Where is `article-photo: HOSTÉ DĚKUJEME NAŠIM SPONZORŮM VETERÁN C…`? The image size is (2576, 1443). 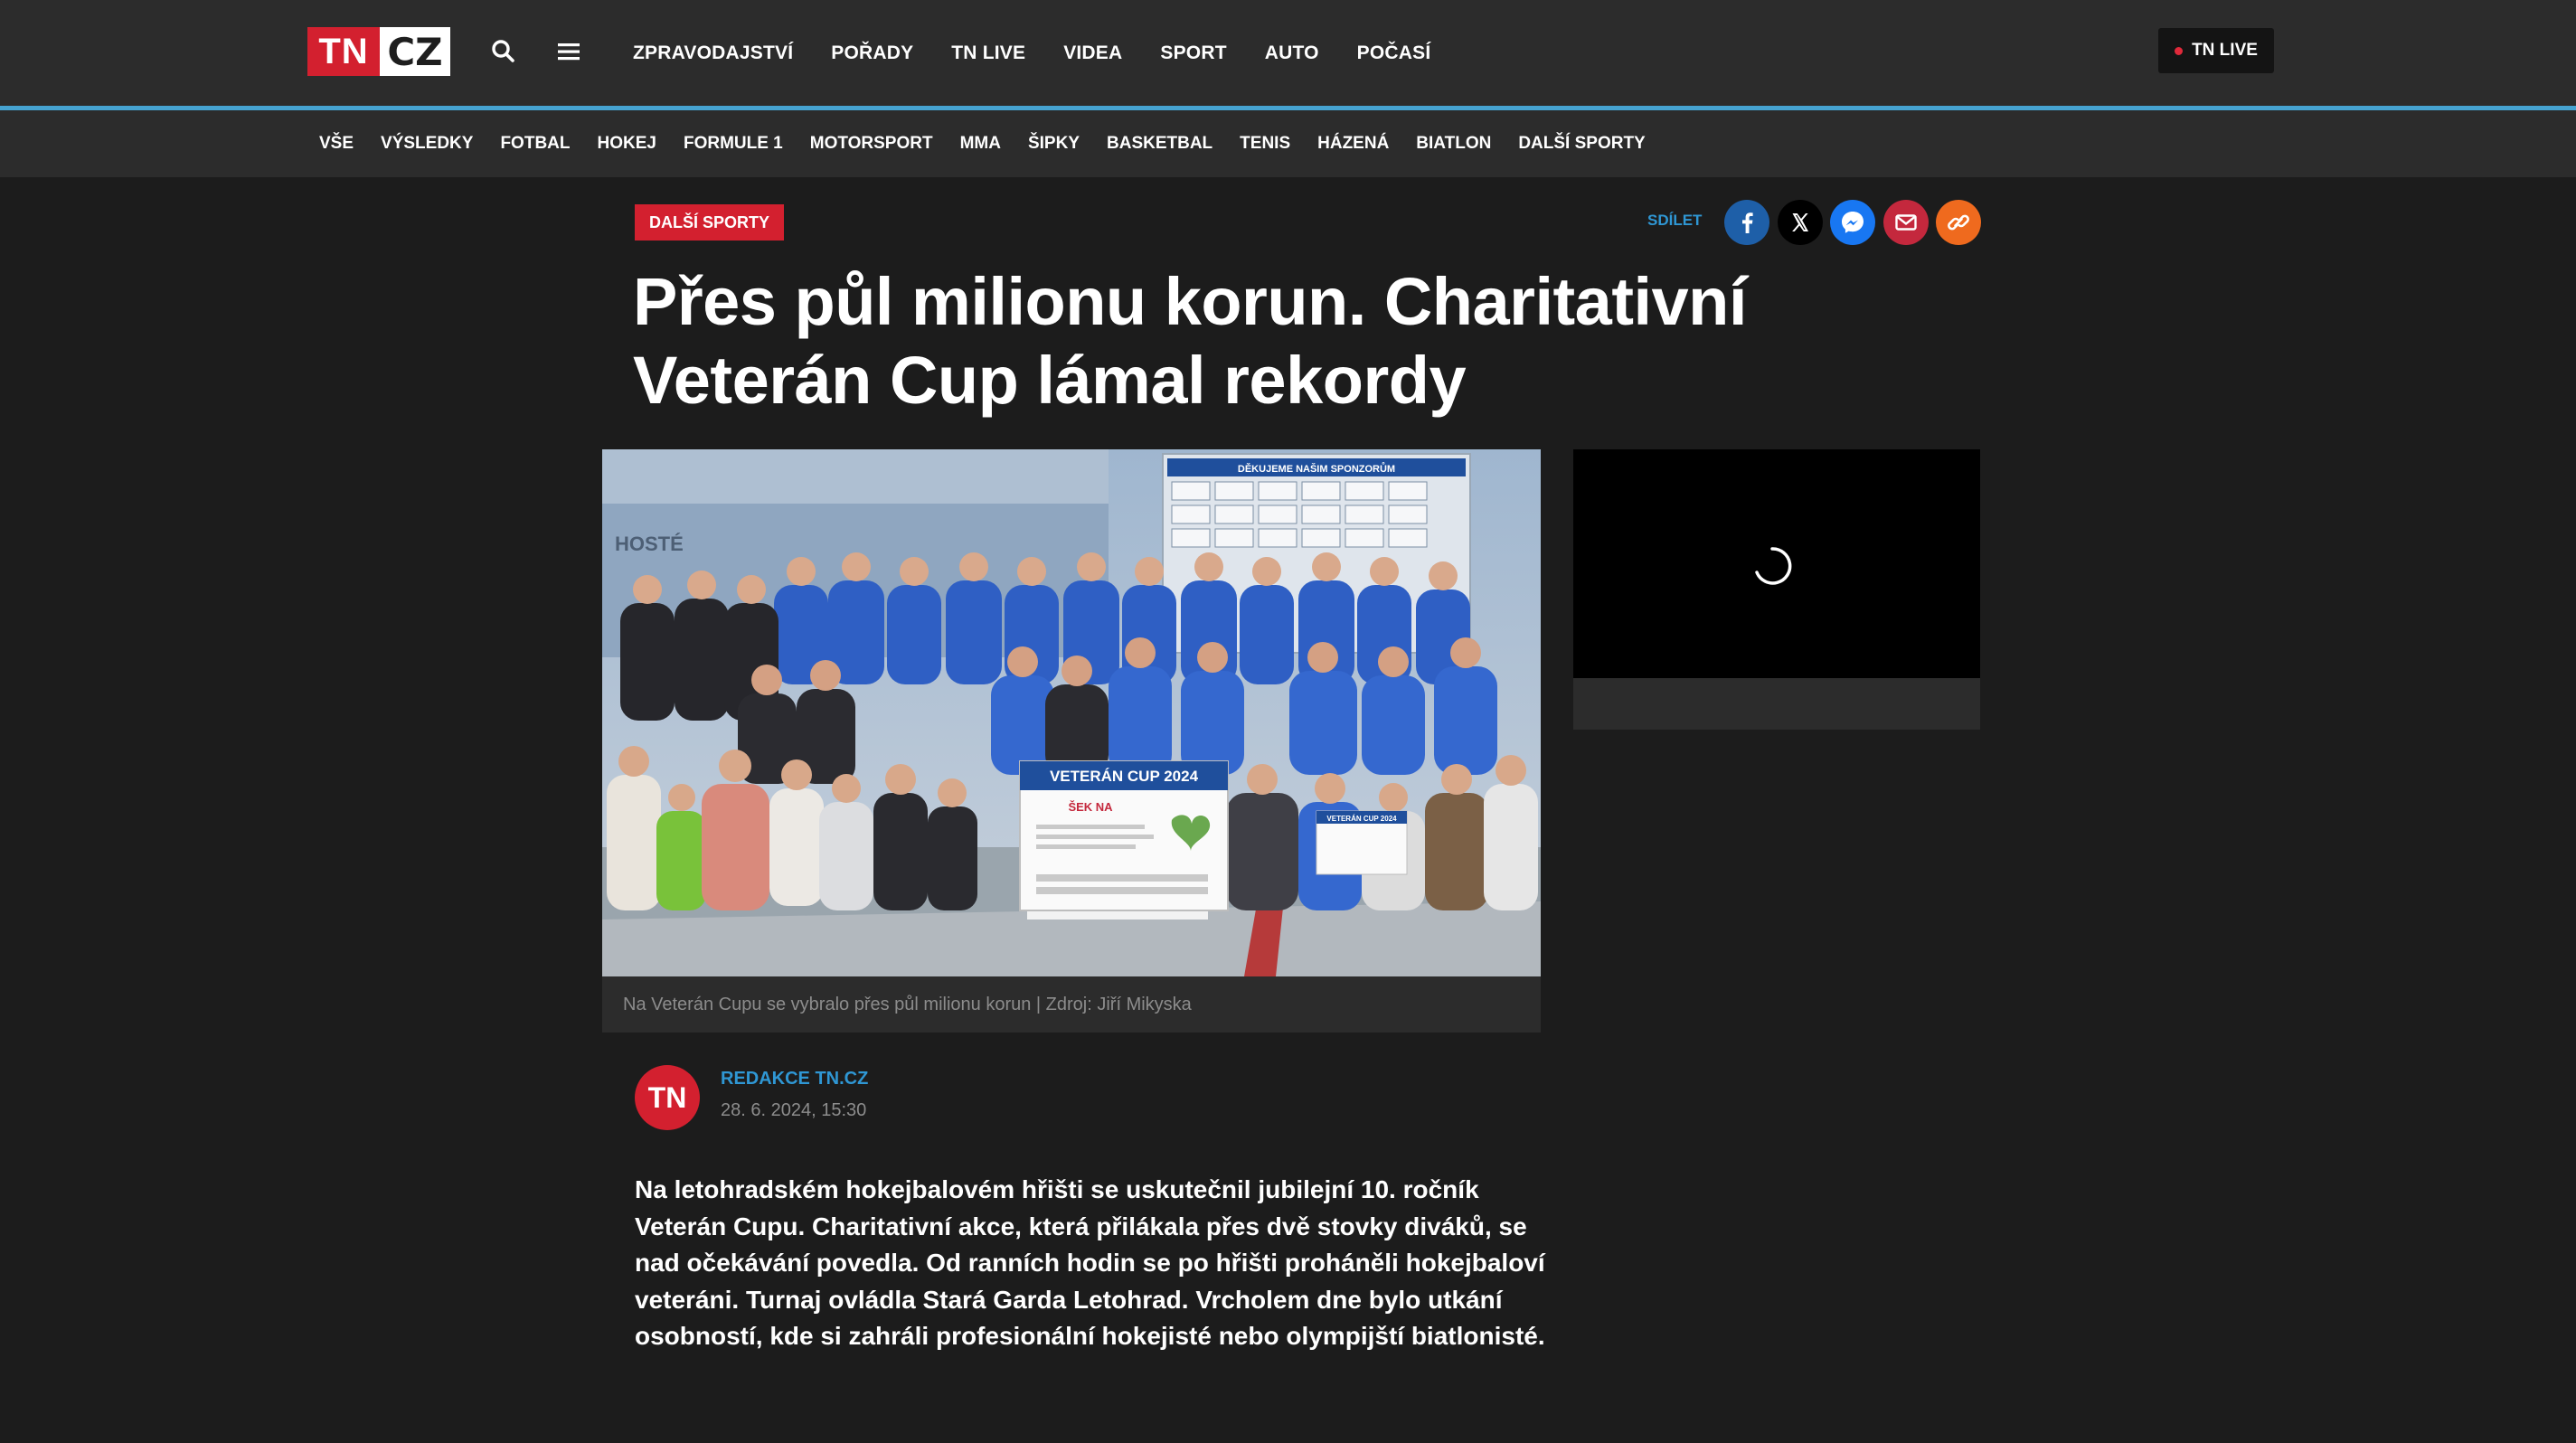 article-photo: HOSTÉ DĚKUJEME NAŠIM SPONZORŮM VETERÁN C… is located at coordinates (1071, 712).